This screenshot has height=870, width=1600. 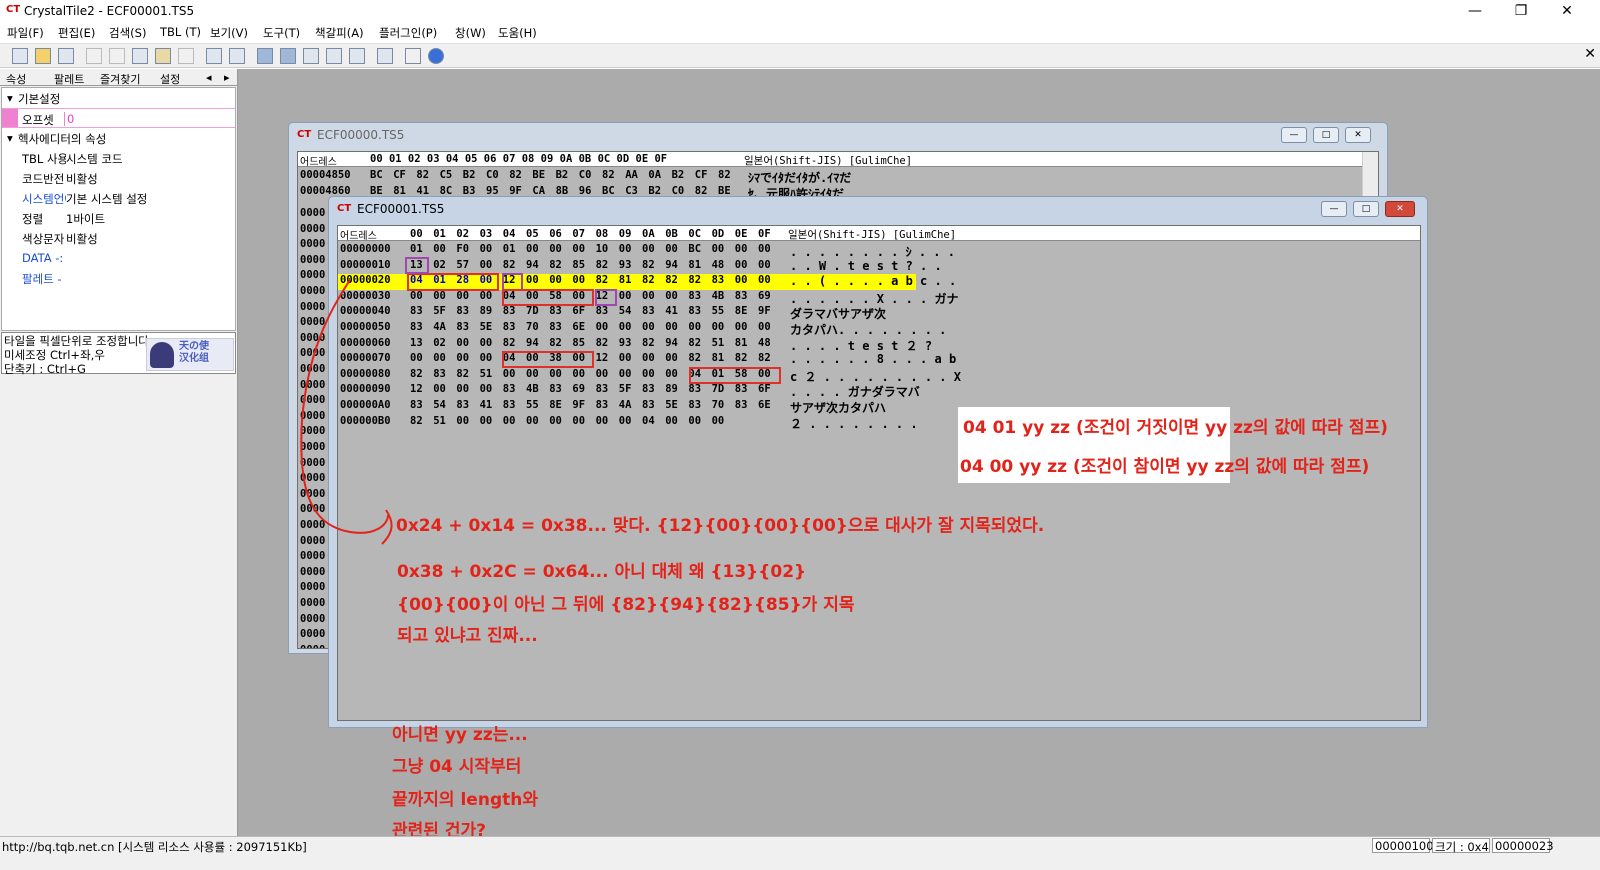 What do you see at coordinates (694, 249) in the screenshot?
I see `hex-byte: BC` at bounding box center [694, 249].